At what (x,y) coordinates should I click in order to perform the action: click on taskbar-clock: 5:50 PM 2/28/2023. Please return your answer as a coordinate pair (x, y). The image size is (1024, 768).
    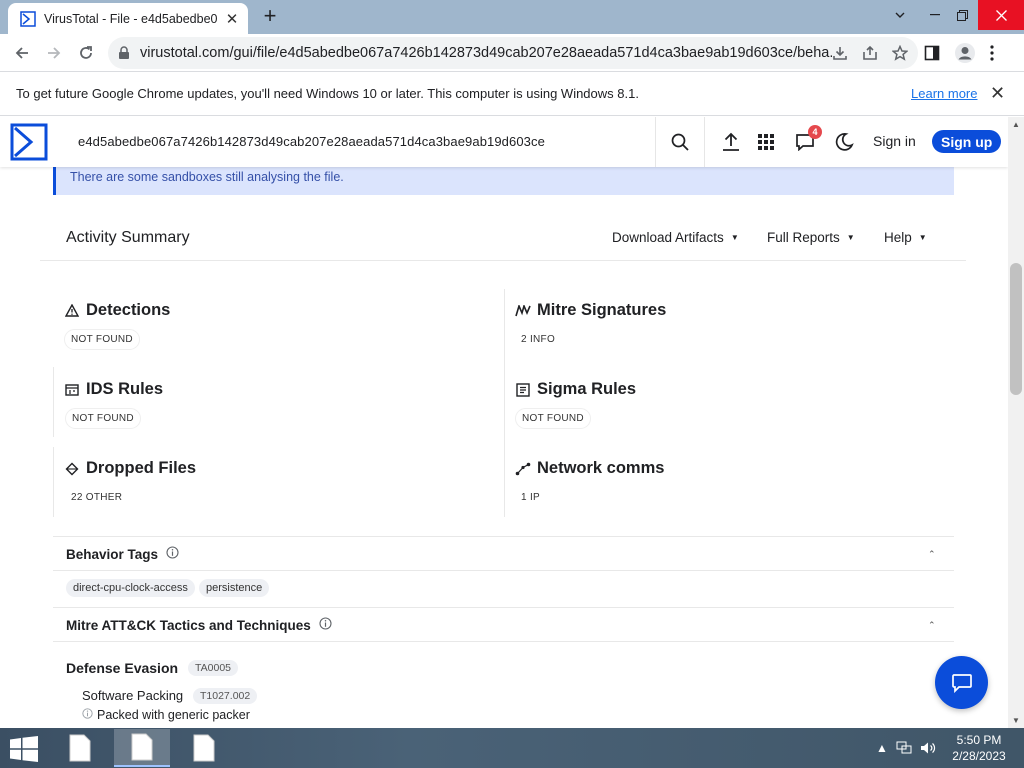
    Looking at the image, I should click on (979, 748).